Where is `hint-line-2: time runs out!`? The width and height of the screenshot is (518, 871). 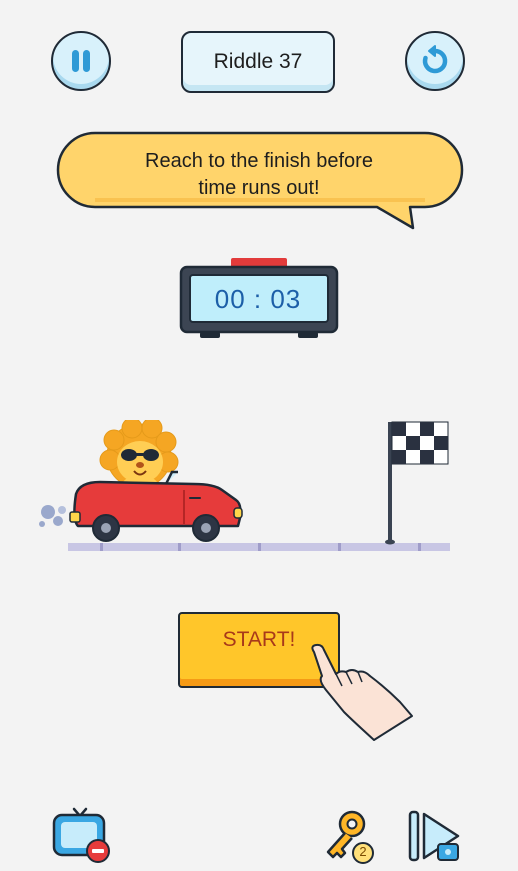
hint-line-2: time runs out! is located at coordinates (259, 188).